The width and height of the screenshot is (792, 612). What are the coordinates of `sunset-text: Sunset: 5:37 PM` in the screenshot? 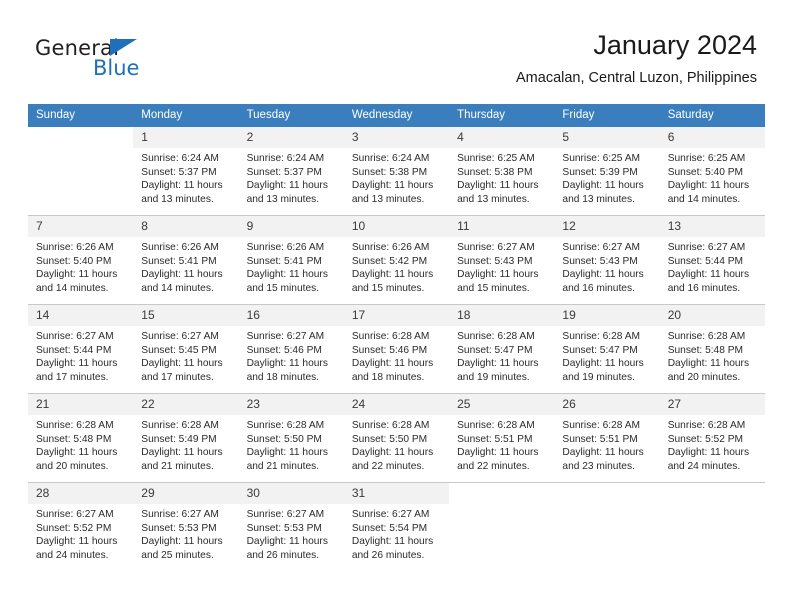 It's located at (284, 172).